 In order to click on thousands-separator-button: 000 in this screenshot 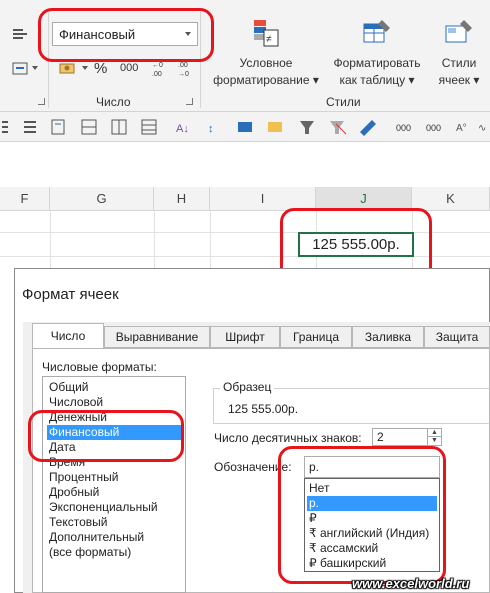, I will do `click(129, 68)`.